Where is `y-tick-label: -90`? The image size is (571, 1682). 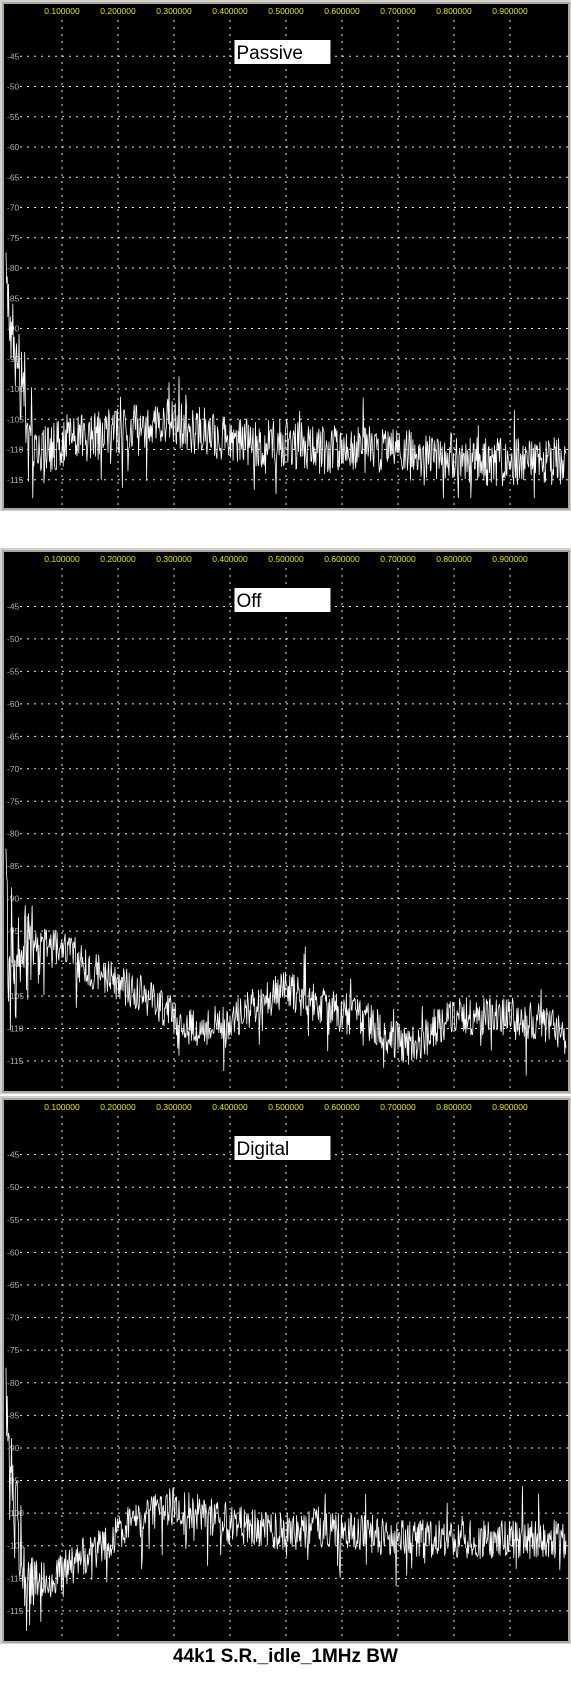 y-tick-label: -90 is located at coordinates (13, 899).